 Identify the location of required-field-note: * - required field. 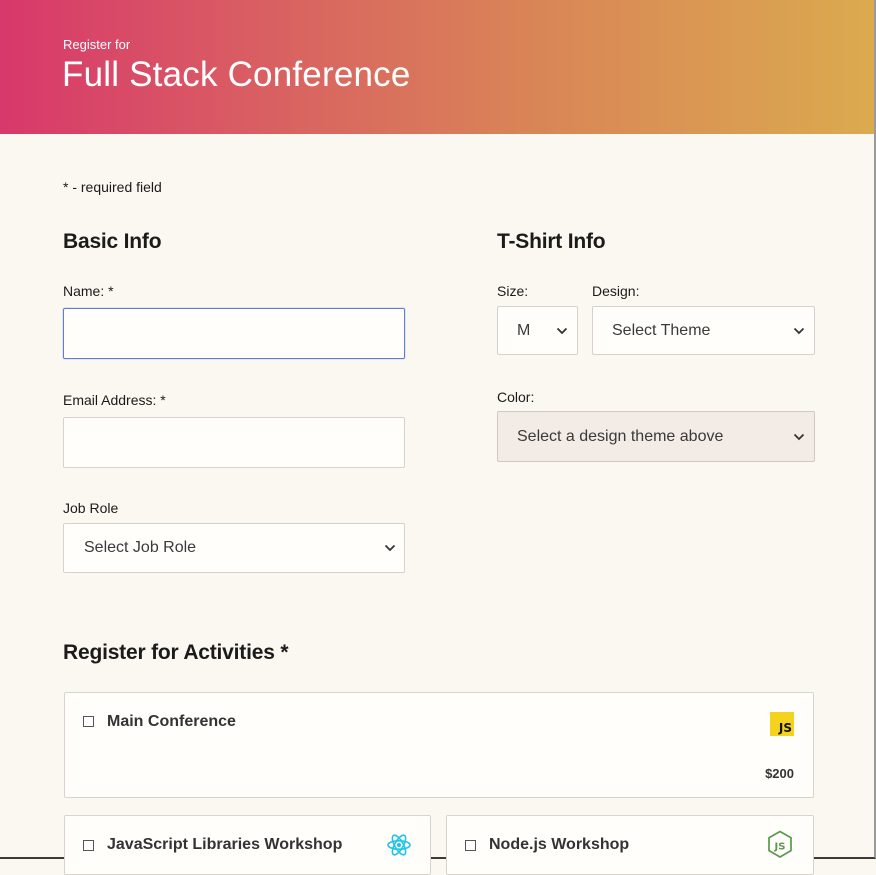
(112, 187).